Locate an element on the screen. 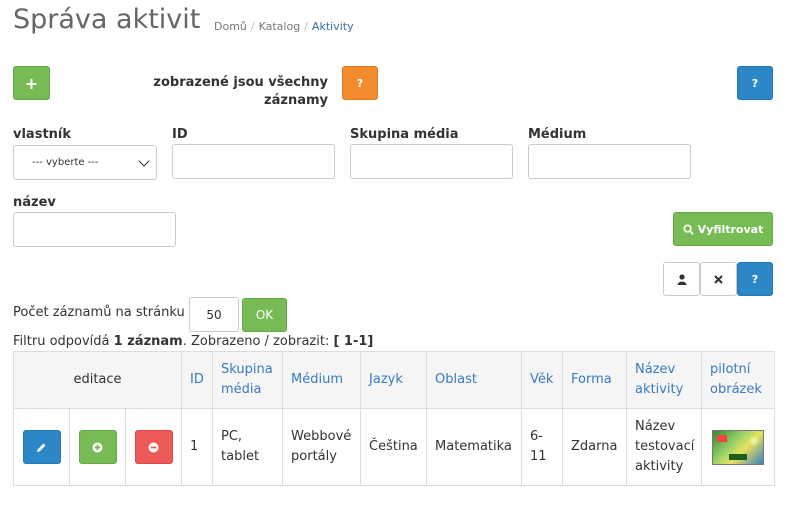 Image resolution: width=789 pixels, height=509 pixels. owner-select-value: --- vyberte --- is located at coordinates (65, 162).